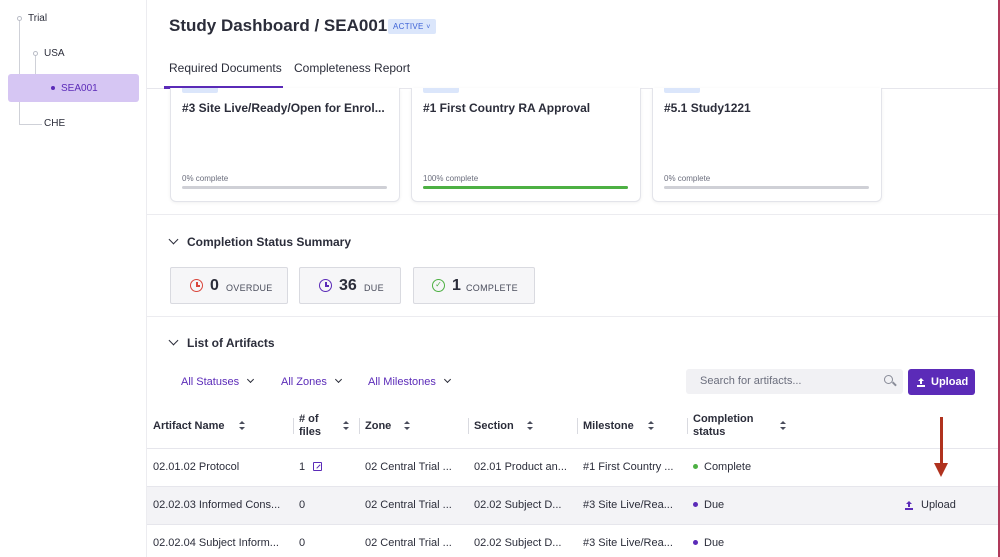 The width and height of the screenshot is (1000, 557). I want to click on check-circle-icon: ✓, so click(438, 285).